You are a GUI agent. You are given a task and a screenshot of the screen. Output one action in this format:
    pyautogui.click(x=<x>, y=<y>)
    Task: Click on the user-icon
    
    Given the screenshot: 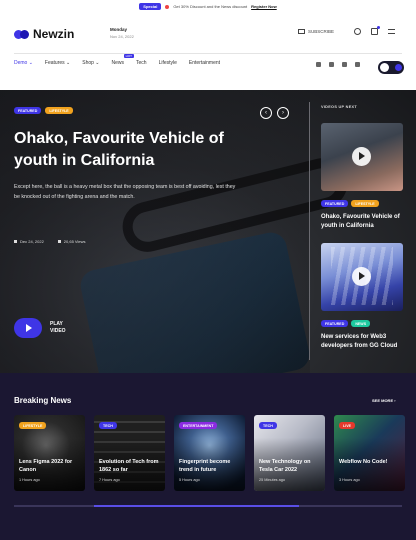 What is the action you would take?
    pyautogui.click(x=357, y=31)
    